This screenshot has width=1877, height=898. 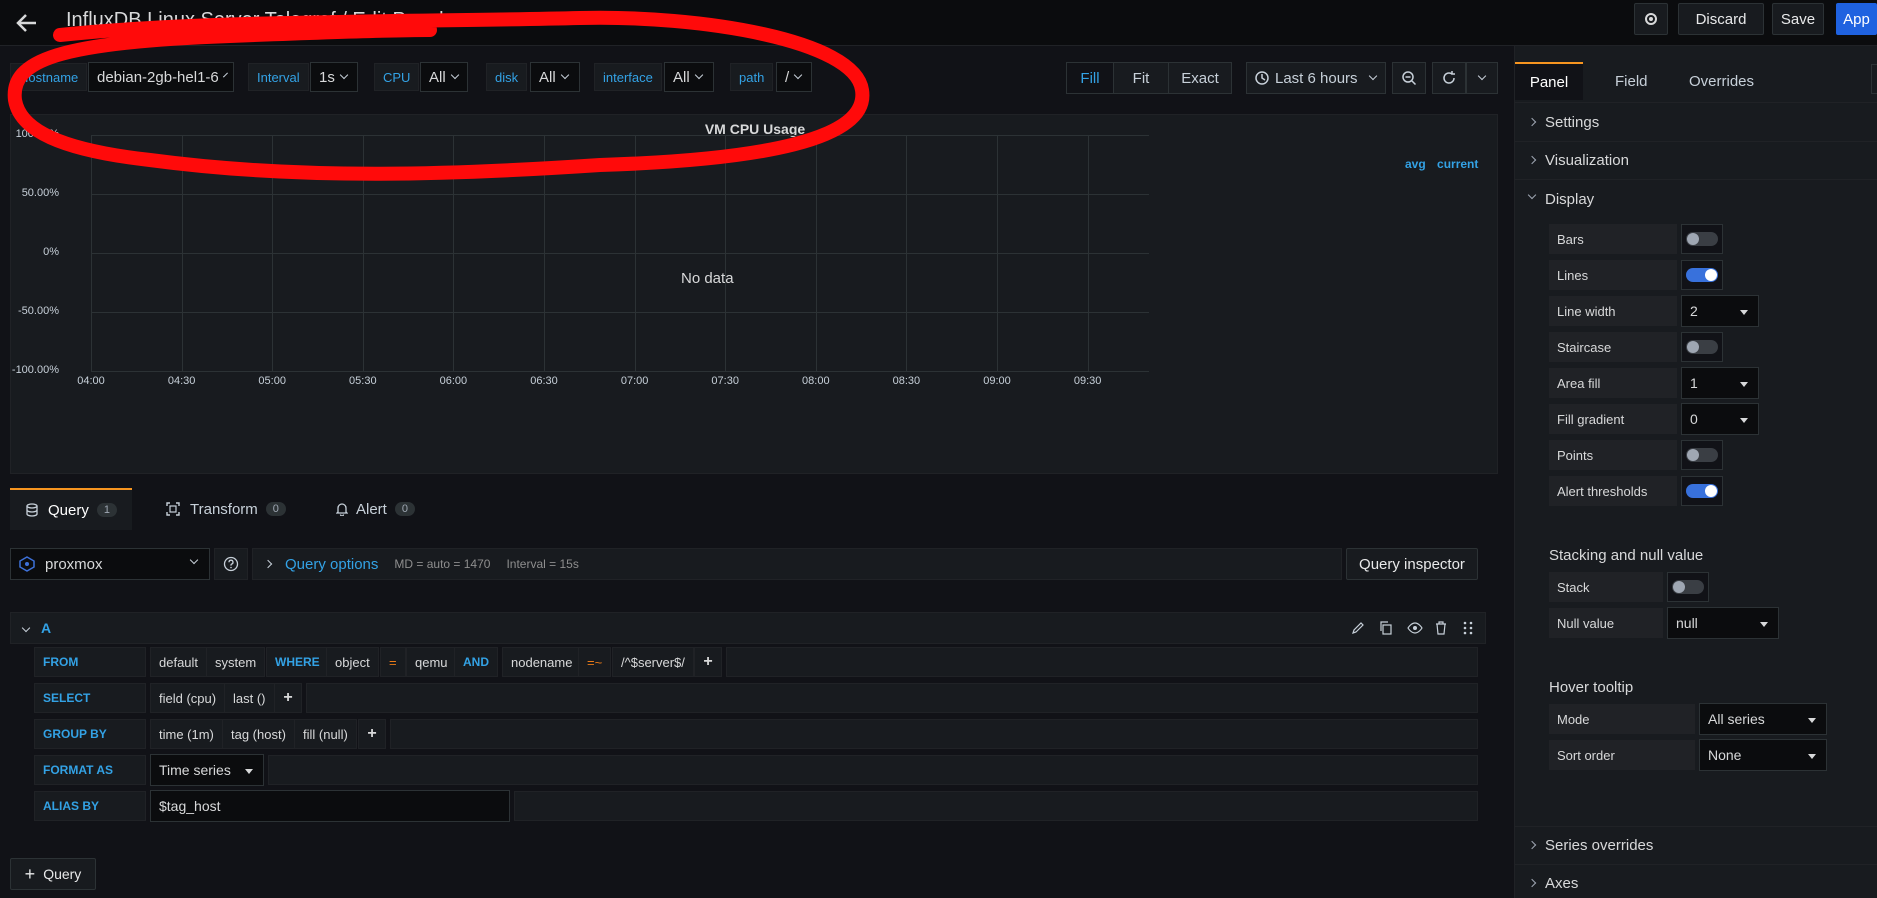 I want to click on variable-select-disk: All, so click(x=555, y=77).